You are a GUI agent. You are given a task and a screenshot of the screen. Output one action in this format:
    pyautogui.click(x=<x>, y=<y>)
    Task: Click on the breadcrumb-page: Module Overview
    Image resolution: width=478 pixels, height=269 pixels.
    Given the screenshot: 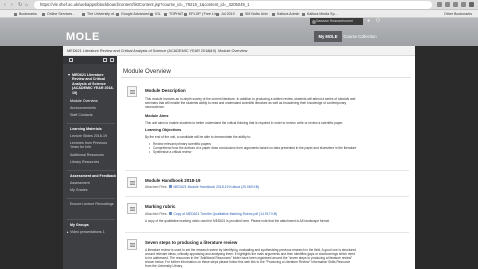 What is the action you would take?
    pyautogui.click(x=233, y=51)
    